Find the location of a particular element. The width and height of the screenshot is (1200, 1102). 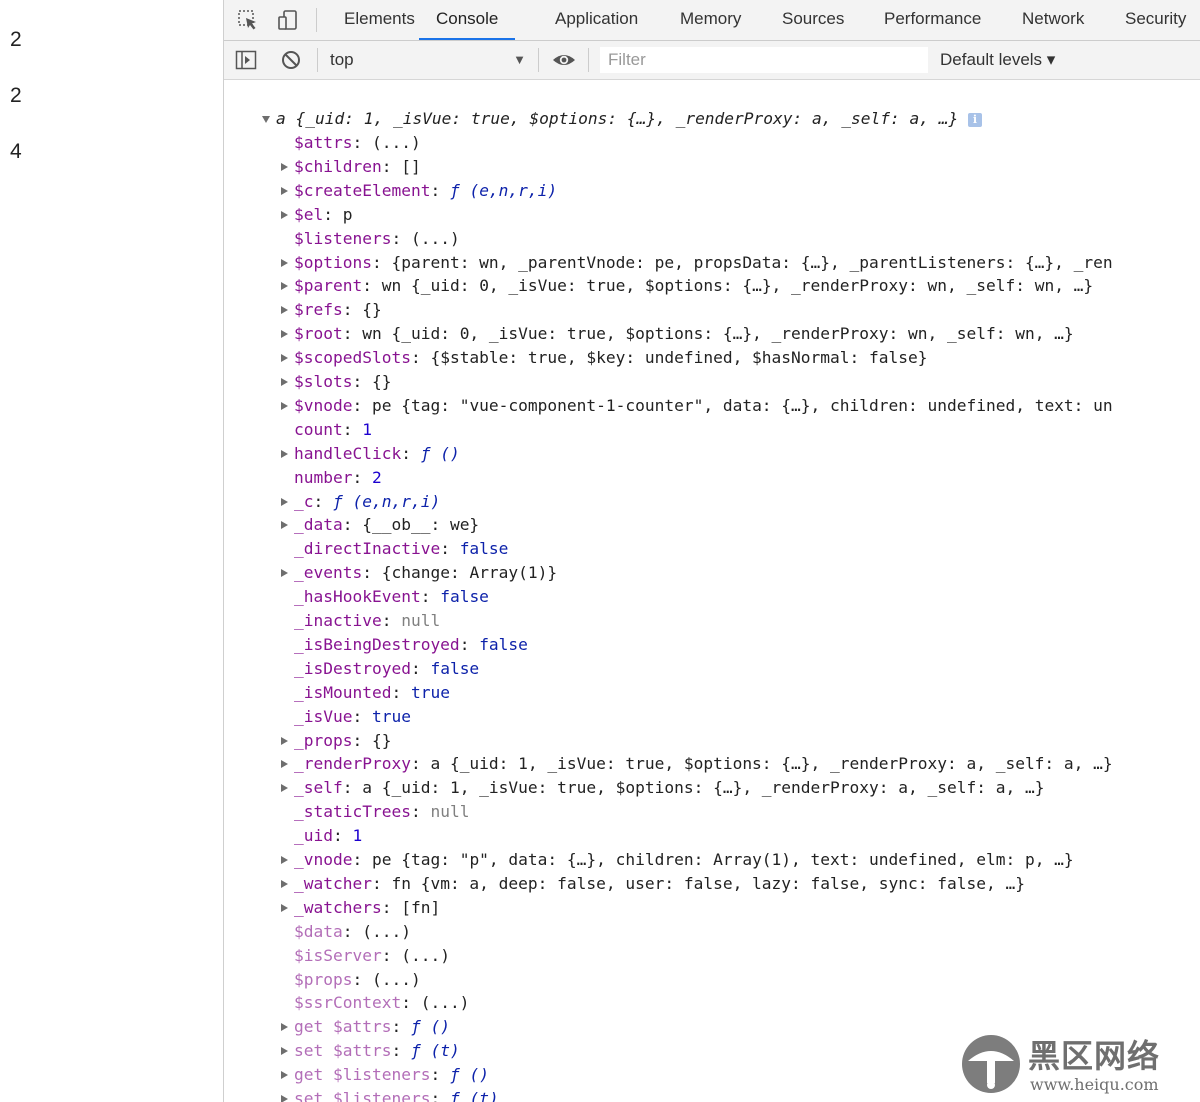

property-row: _inactive: null is located at coordinates (367, 621).